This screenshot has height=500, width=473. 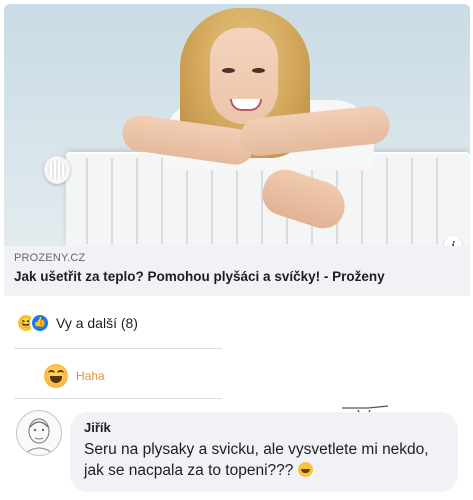 I want to click on avatar, so click(x=39, y=433).